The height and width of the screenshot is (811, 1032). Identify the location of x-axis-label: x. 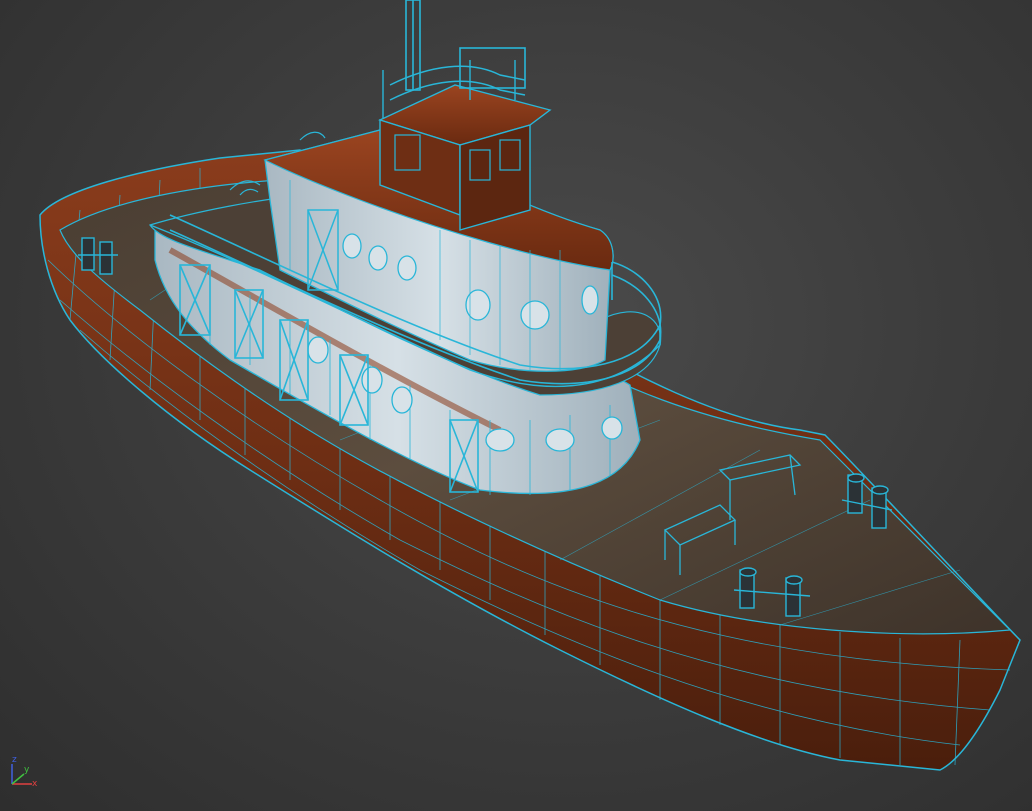
(35, 784).